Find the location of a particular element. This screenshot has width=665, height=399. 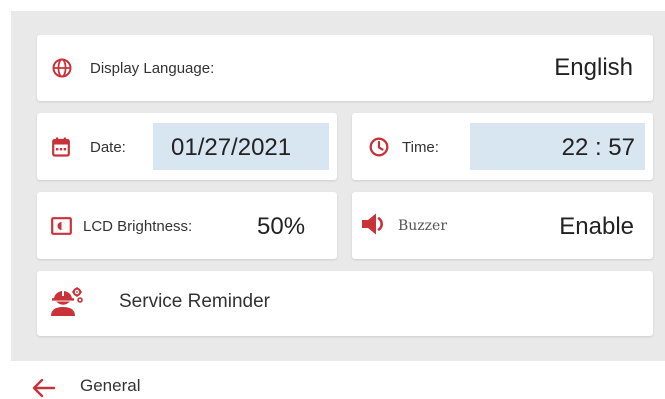

page-title: General is located at coordinates (110, 385).